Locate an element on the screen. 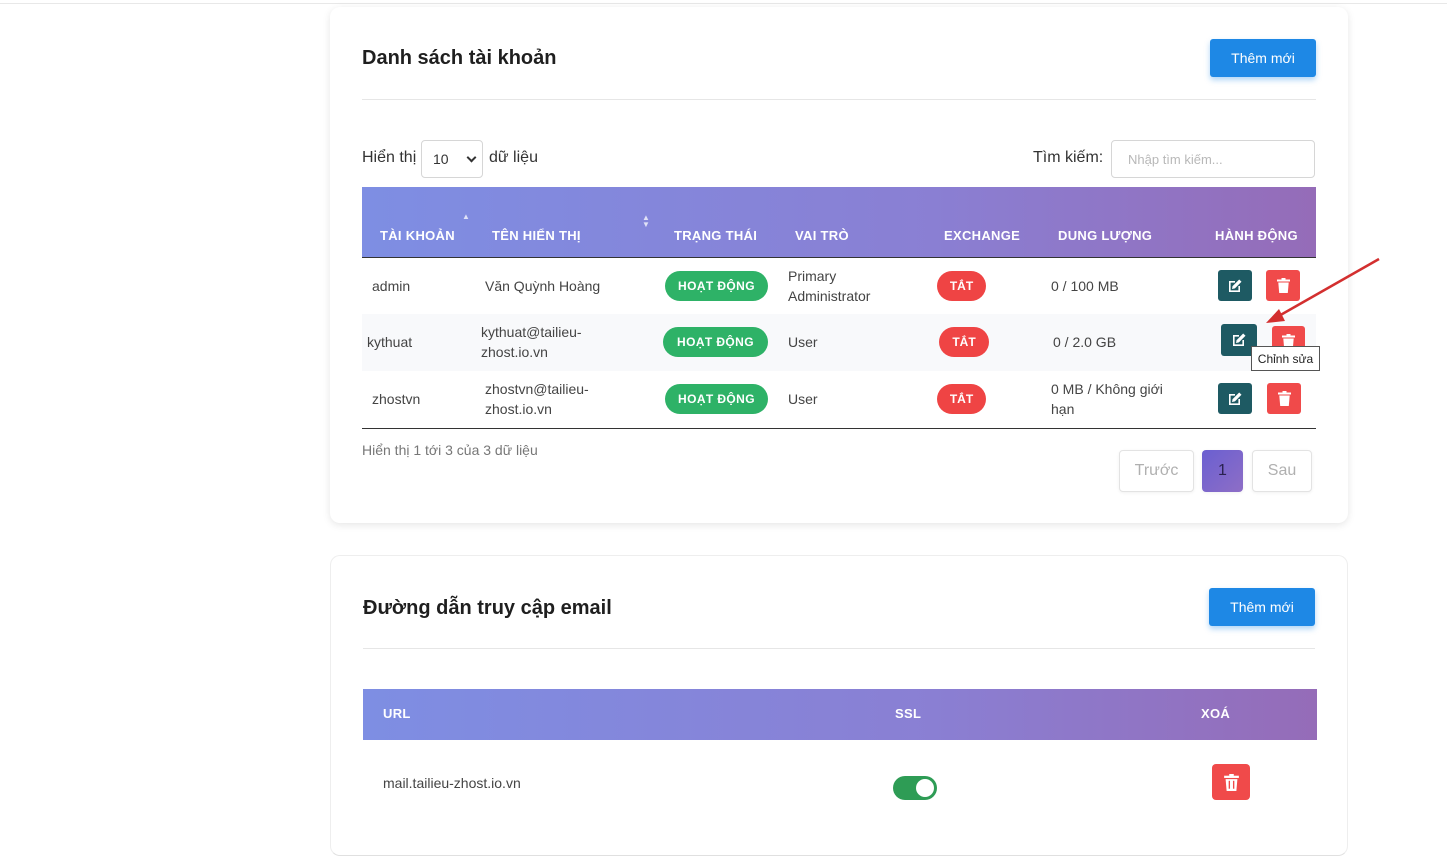  col-status: TRẠNG THÁI is located at coordinates (715, 235).